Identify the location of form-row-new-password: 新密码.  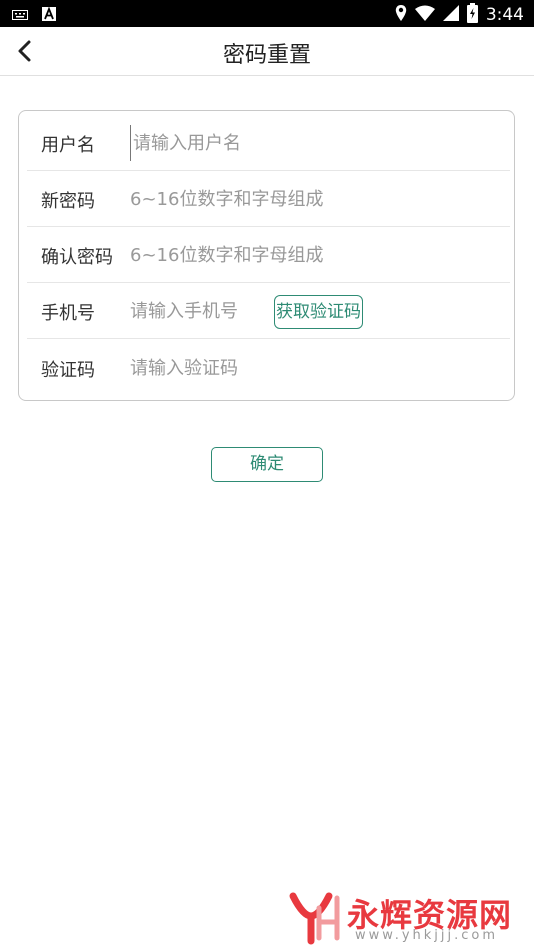
(266, 199).